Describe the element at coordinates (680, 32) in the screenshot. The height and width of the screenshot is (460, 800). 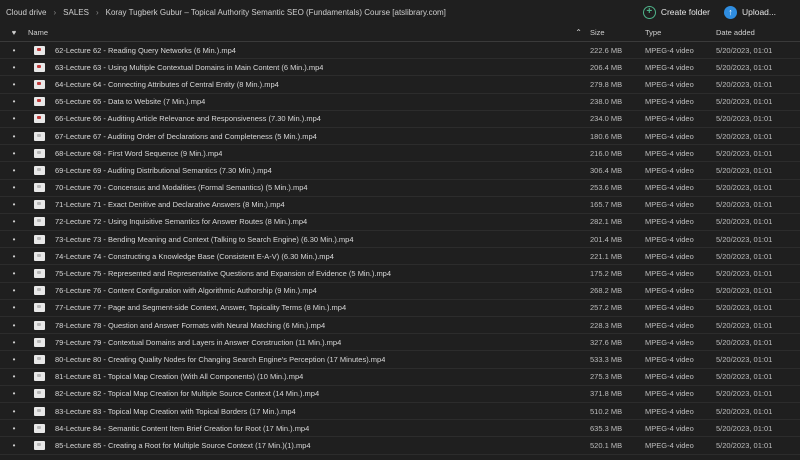
I see `type-column-header: Type` at that location.